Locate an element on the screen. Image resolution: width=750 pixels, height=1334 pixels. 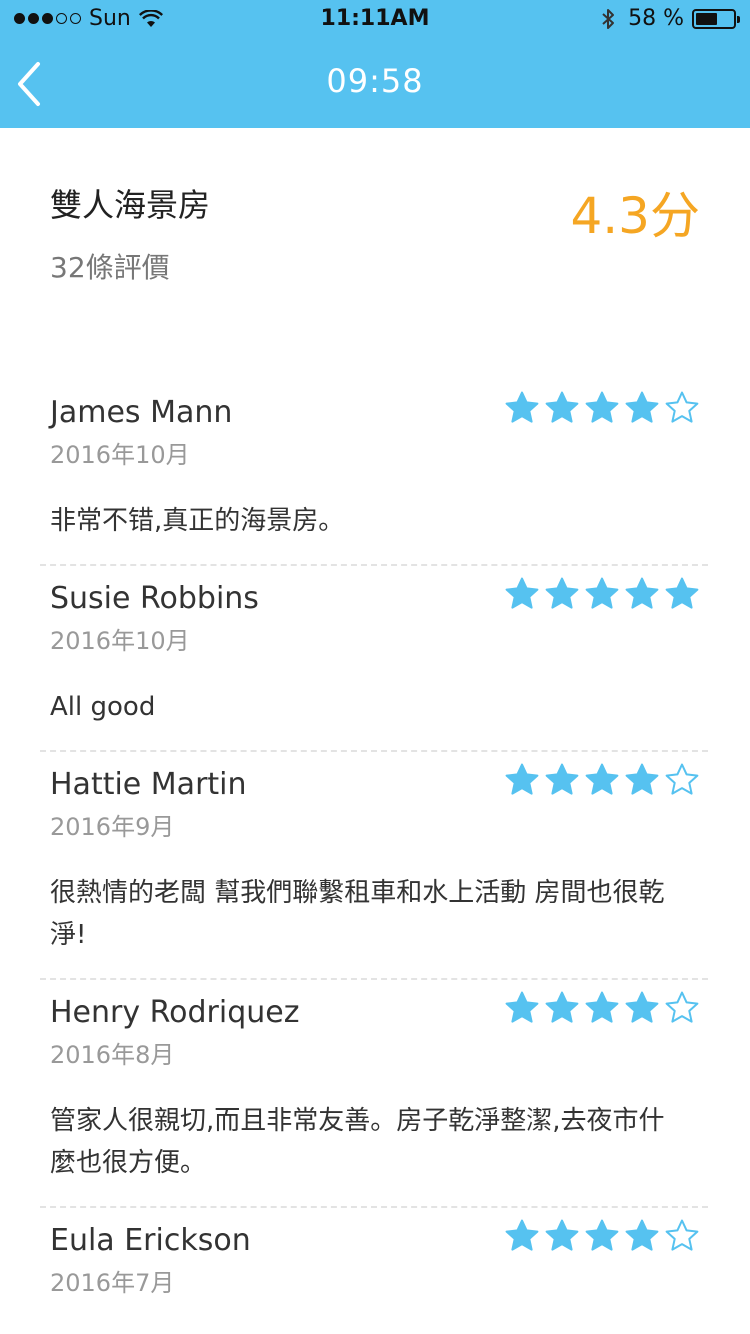
review-item: Susie Robbins 2016年10月 All good is located at coordinates (374, 659).